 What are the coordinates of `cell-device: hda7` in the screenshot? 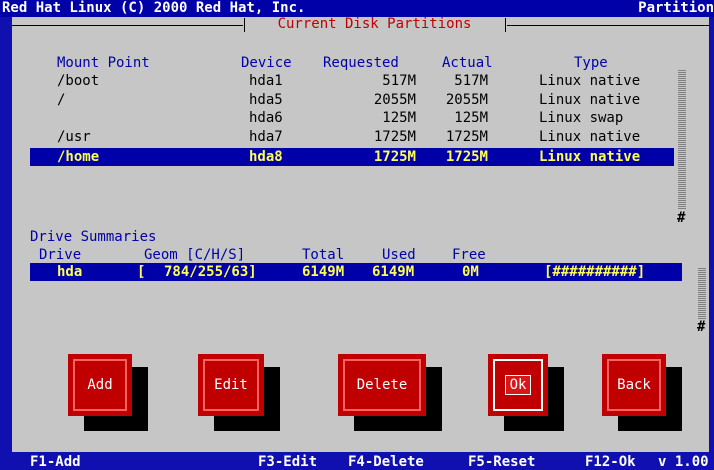 It's located at (266, 137).